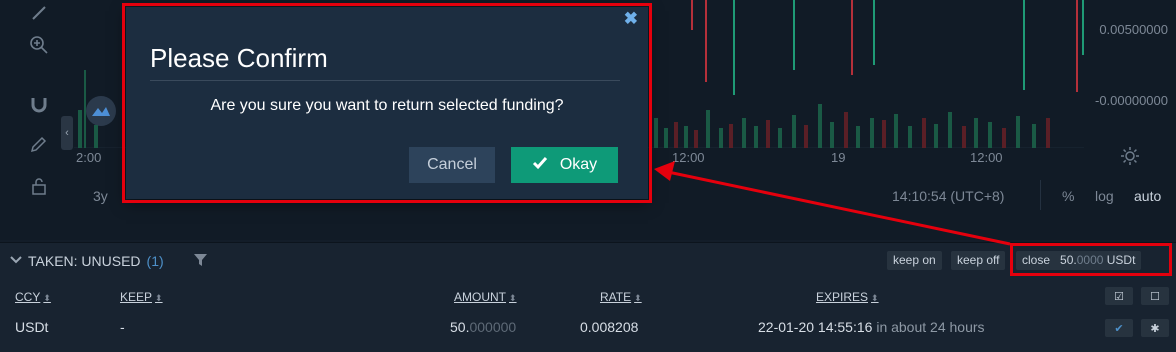 The width and height of the screenshot is (1176, 352). What do you see at coordinates (621, 297) in the screenshot?
I see `column-header-rate: RATE ⬍` at bounding box center [621, 297].